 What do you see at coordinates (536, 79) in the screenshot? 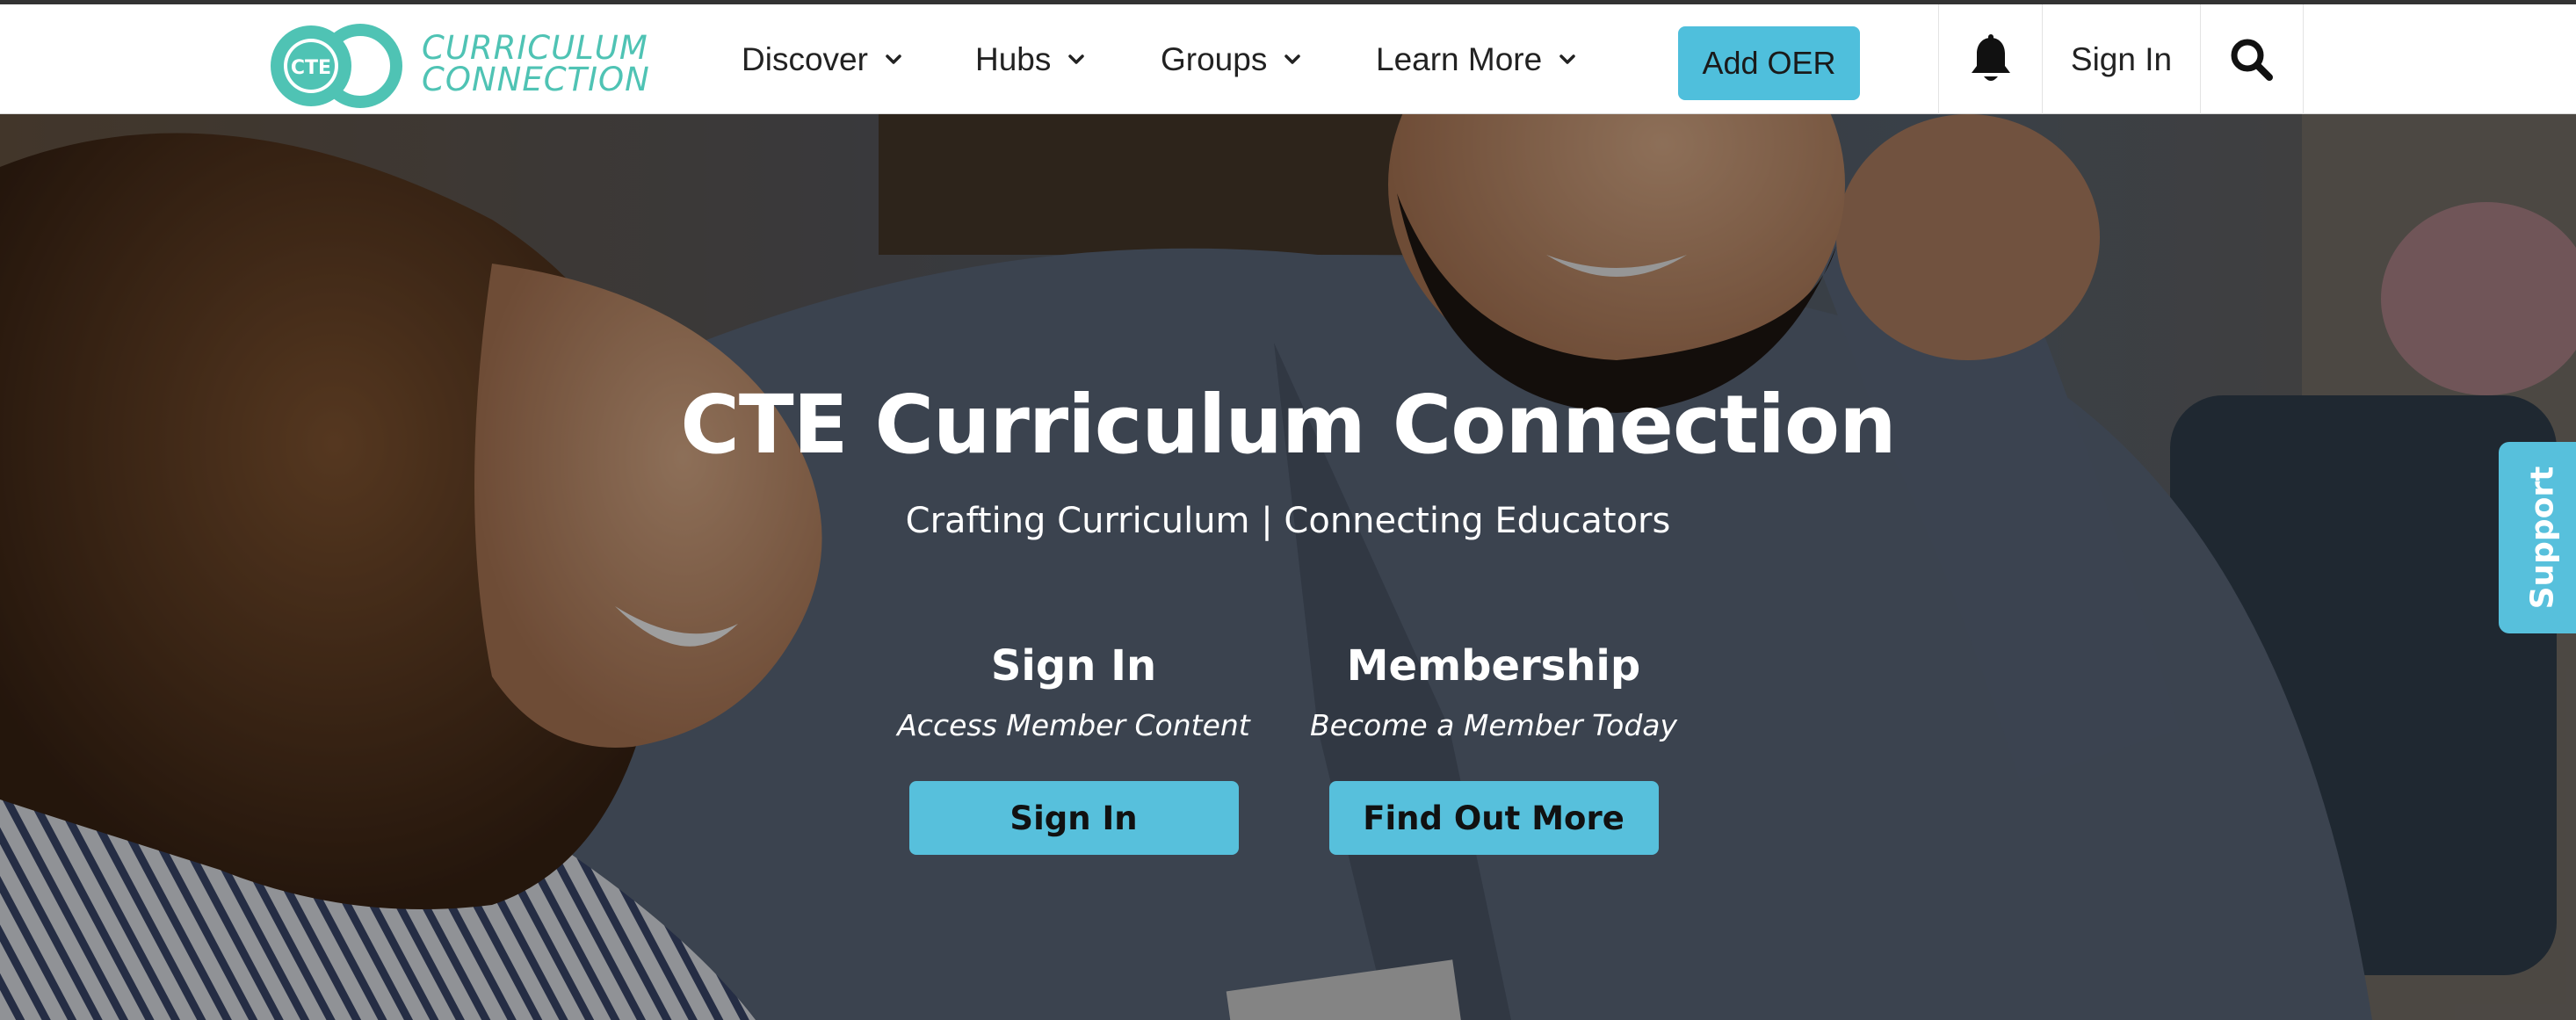
I see `logo-line-2: CONNECTION` at bounding box center [536, 79].